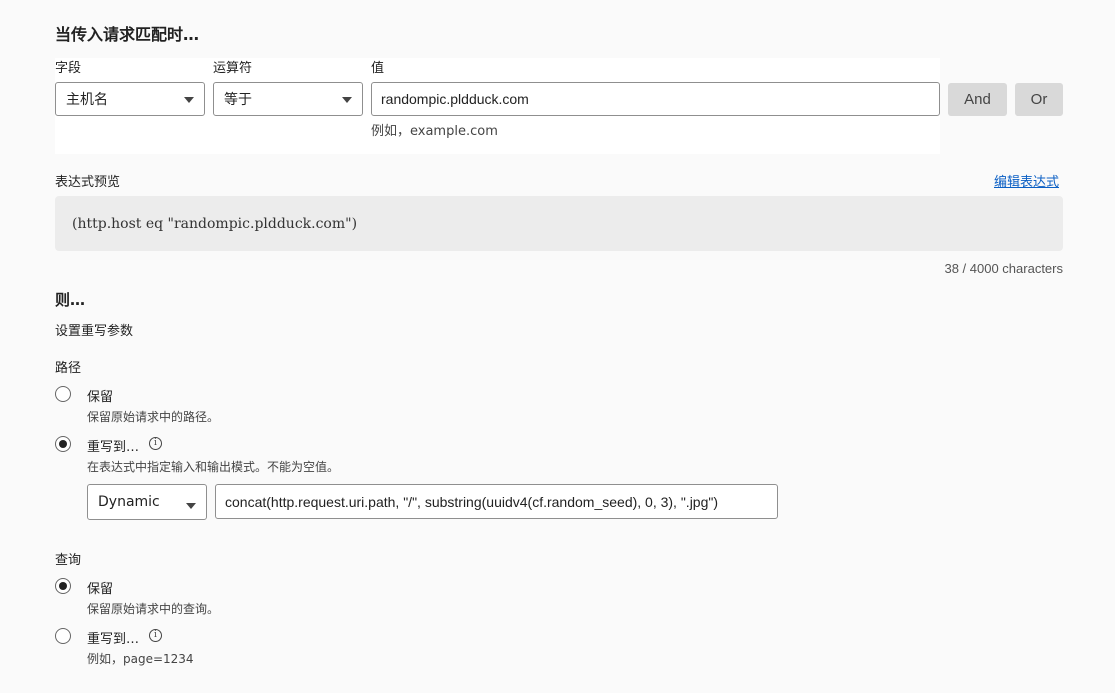  Describe the element at coordinates (455, 99) in the screenshot. I see `value-input-text: randompic.pldduck.com` at that location.